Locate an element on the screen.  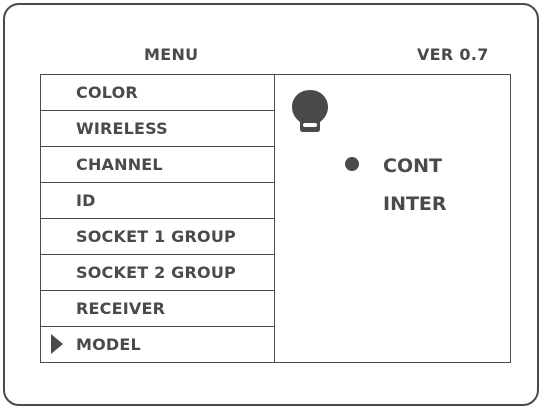
option-cont: CONT is located at coordinates (412, 166).